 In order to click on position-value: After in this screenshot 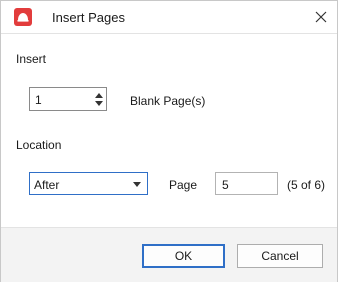, I will do `click(47, 185)`.